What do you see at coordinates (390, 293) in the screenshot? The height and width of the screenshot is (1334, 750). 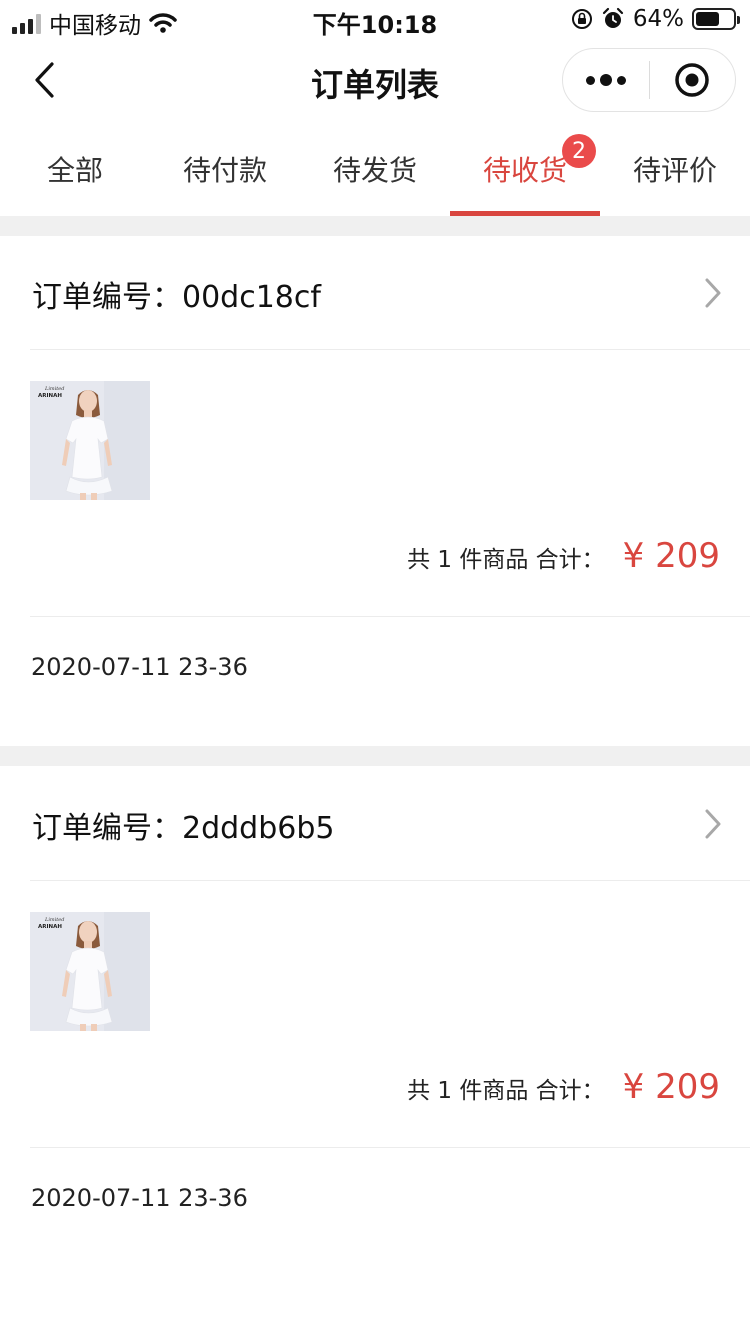 I see `order-header: 订单编号：00dc18cf` at bounding box center [390, 293].